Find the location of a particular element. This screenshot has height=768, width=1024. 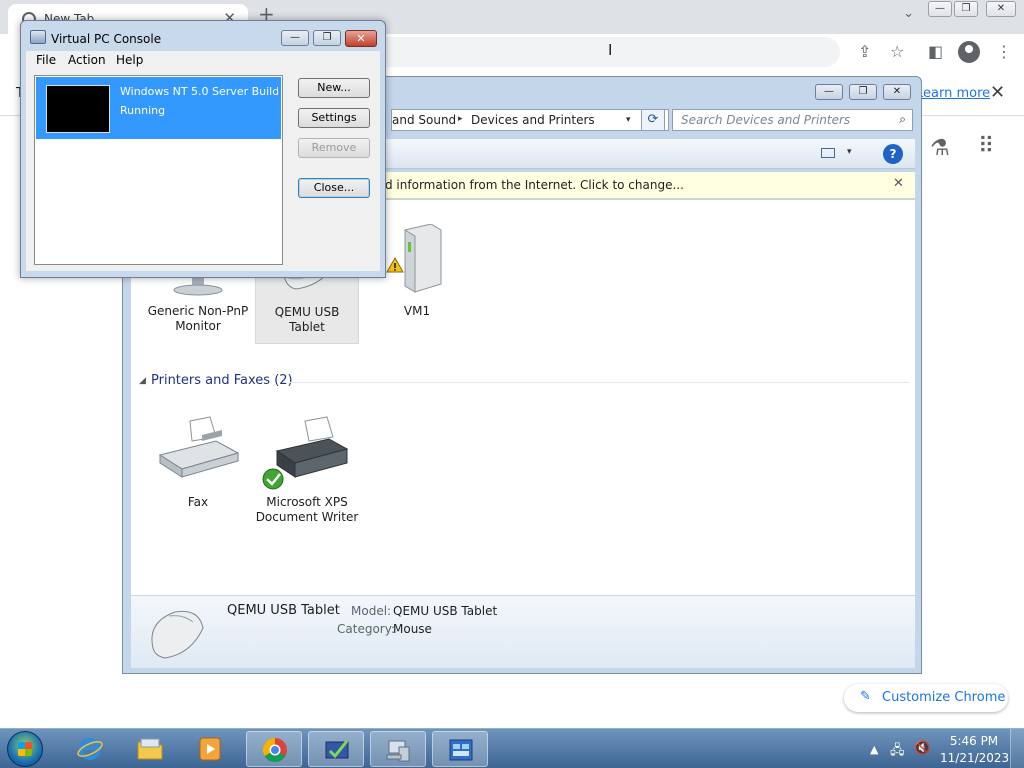

internet-explorer-icon is located at coordinates (90, 749).